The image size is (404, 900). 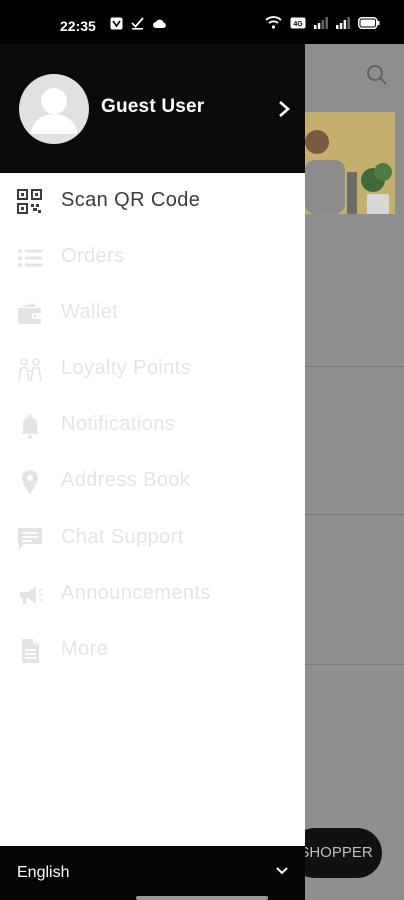 I want to click on menu-item-orders: Orders, so click(x=152, y=257).